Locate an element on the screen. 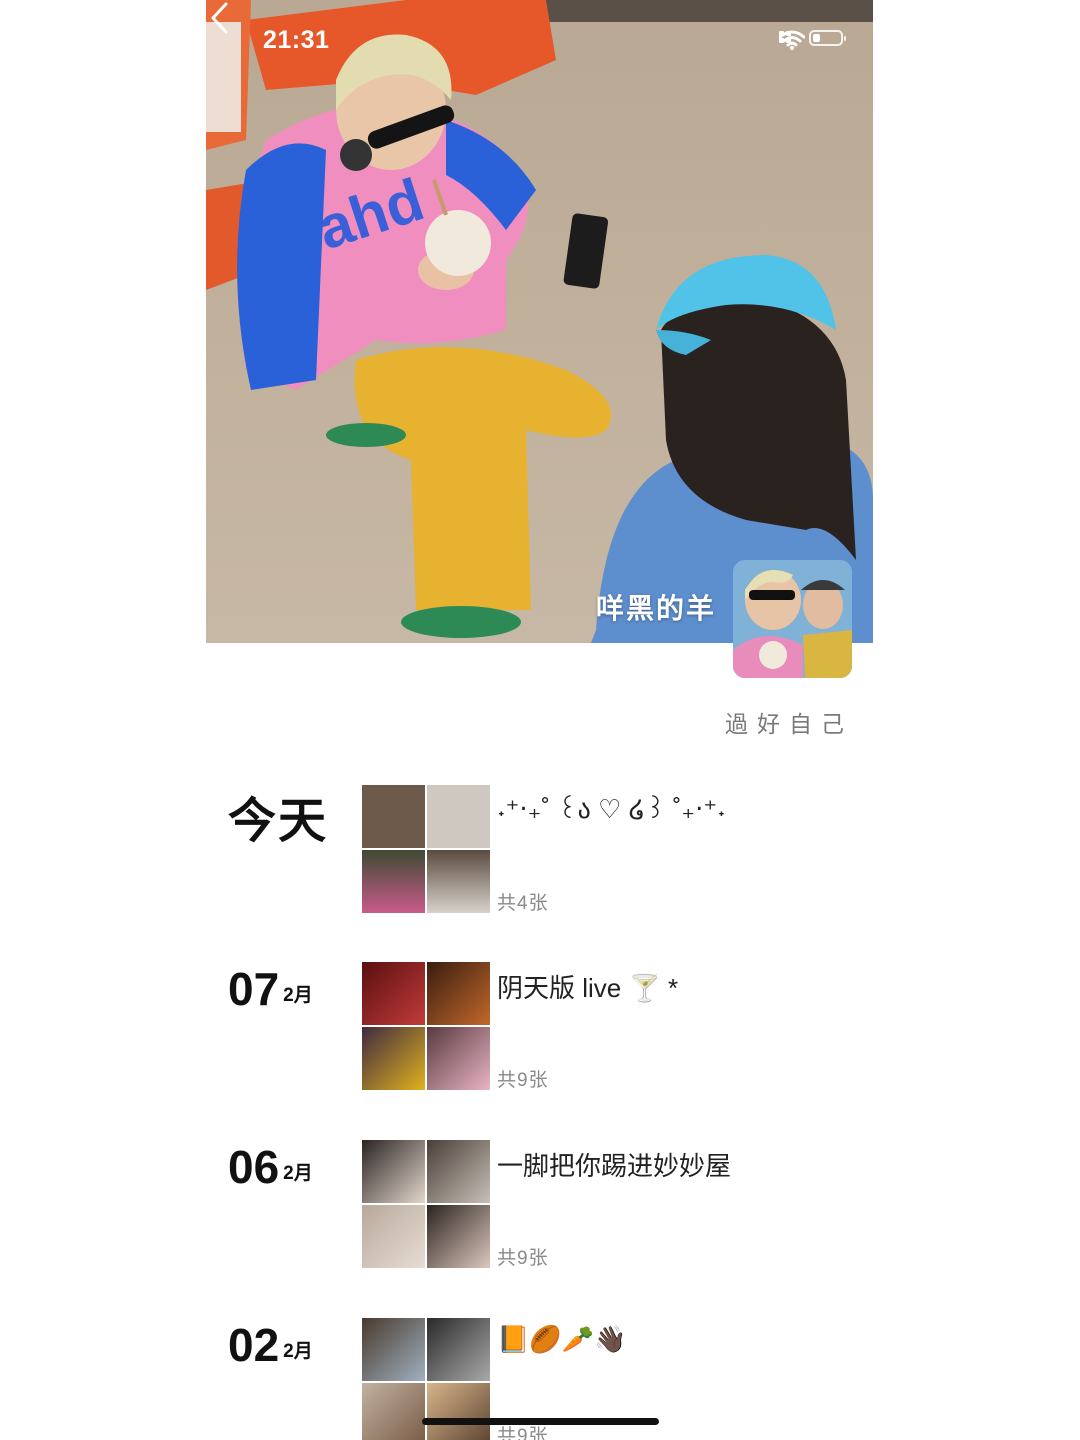 Image resolution: width=1080 pixels, height=1440 pixels. entry-date: 06 2月 is located at coordinates (270, 1167).